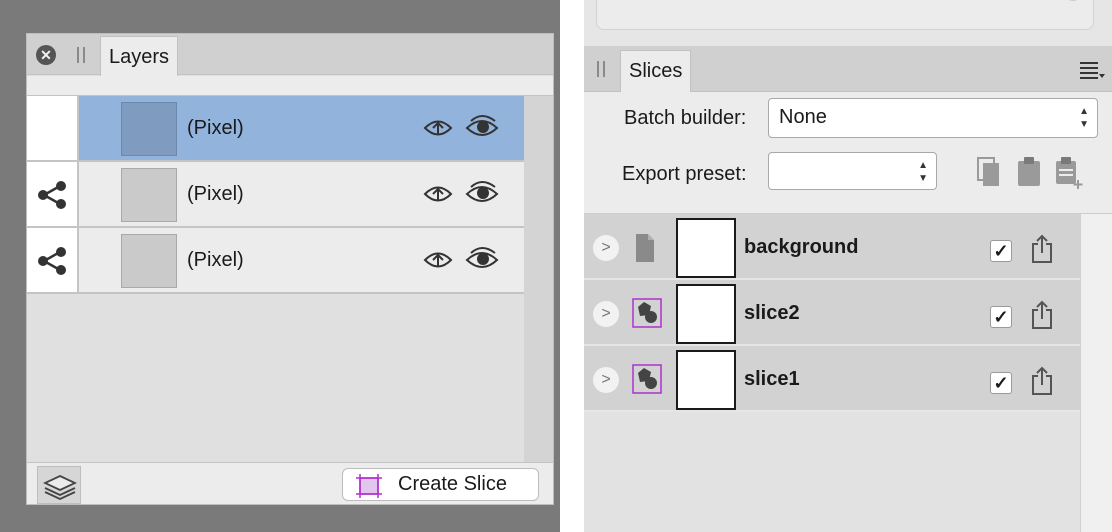  I want to click on panel-above-box, so click(845, 15).